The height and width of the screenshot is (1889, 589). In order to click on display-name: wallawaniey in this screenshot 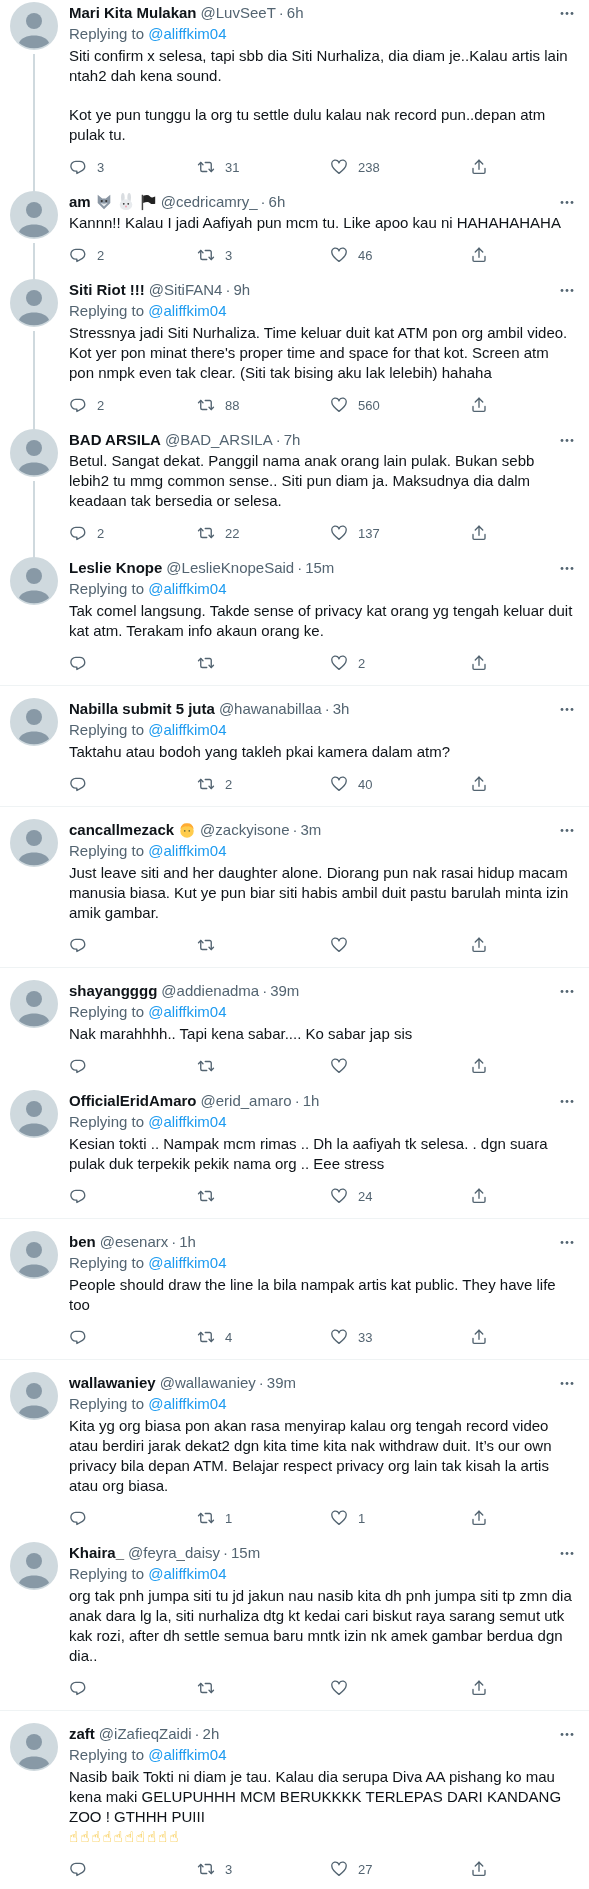, I will do `click(112, 1383)`.